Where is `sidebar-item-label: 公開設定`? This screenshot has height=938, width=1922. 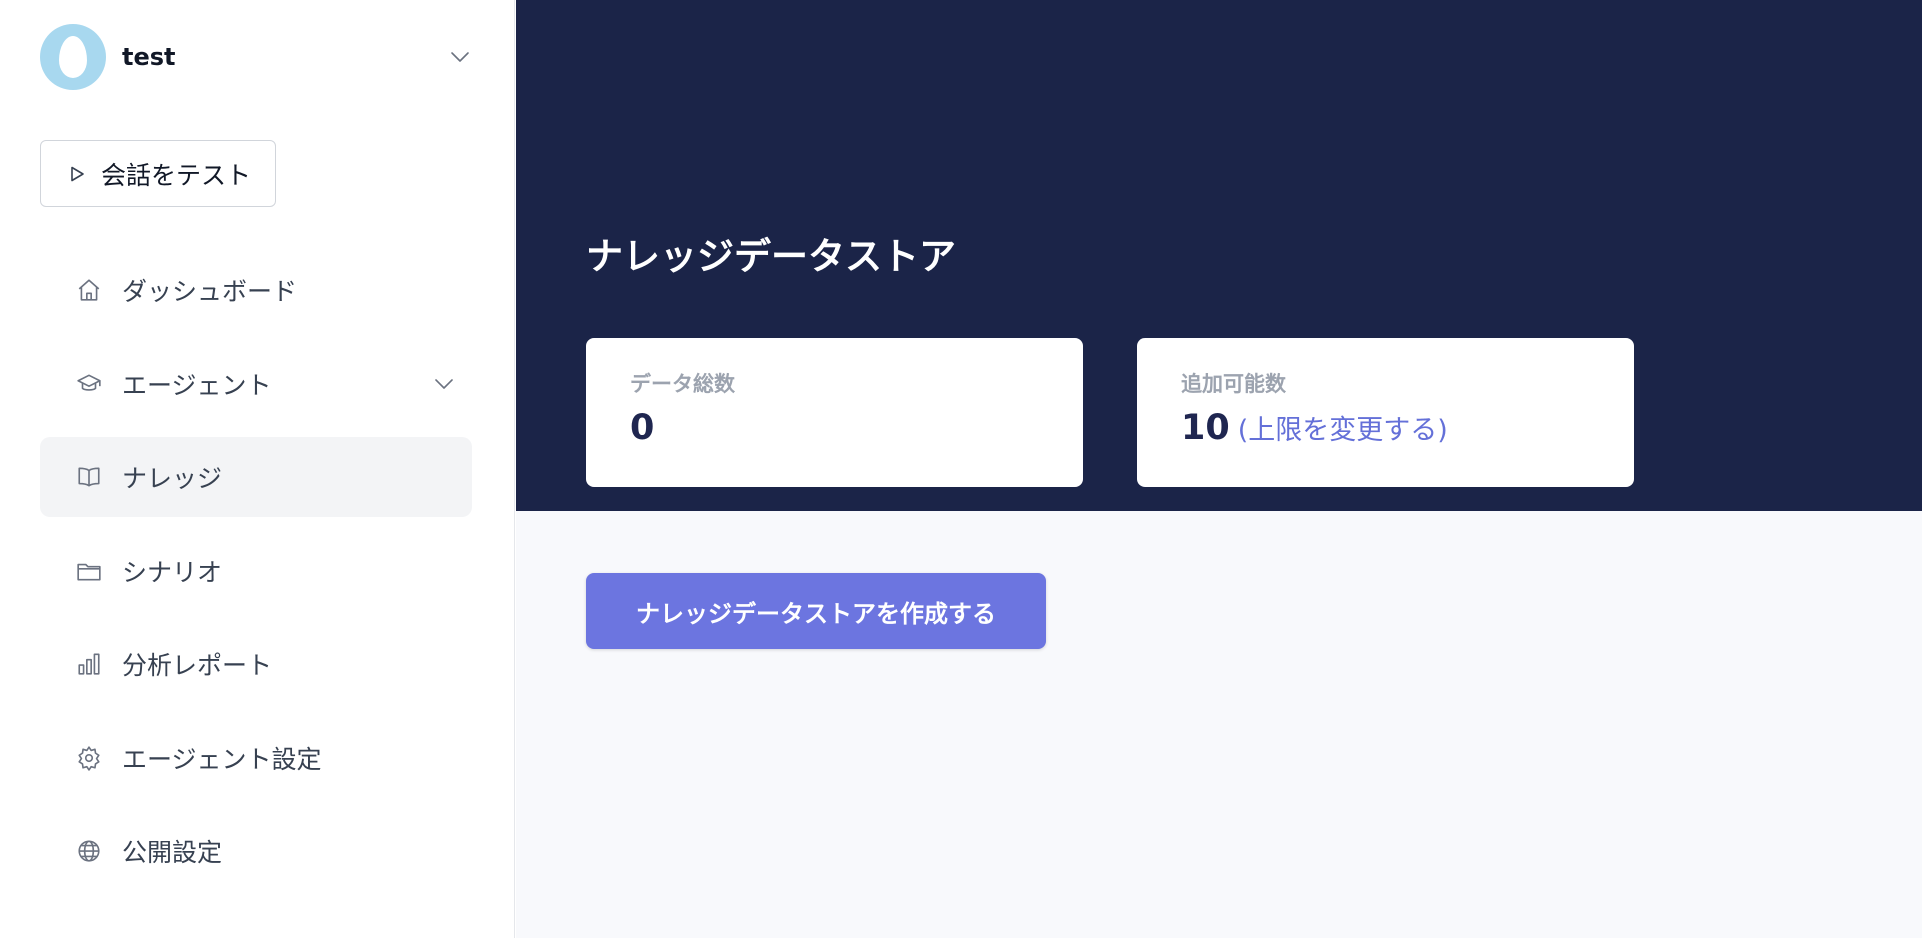
sidebar-item-label: 公開設定 is located at coordinates (172, 852).